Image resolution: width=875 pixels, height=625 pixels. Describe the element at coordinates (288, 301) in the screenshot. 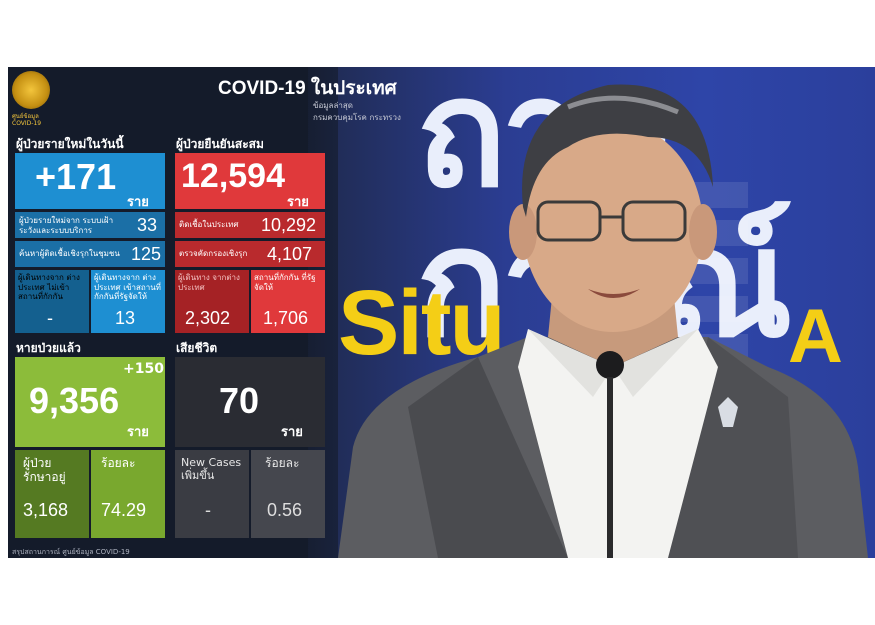

I see `cumulative-cell-2: สถานที่กักกัน ที่รัฐจัดให้ 1,706` at that location.